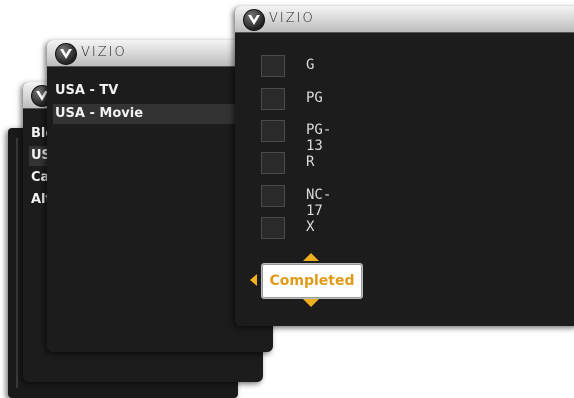 The image size is (574, 398). What do you see at coordinates (311, 257) in the screenshot?
I see `up-arrow-icon` at bounding box center [311, 257].